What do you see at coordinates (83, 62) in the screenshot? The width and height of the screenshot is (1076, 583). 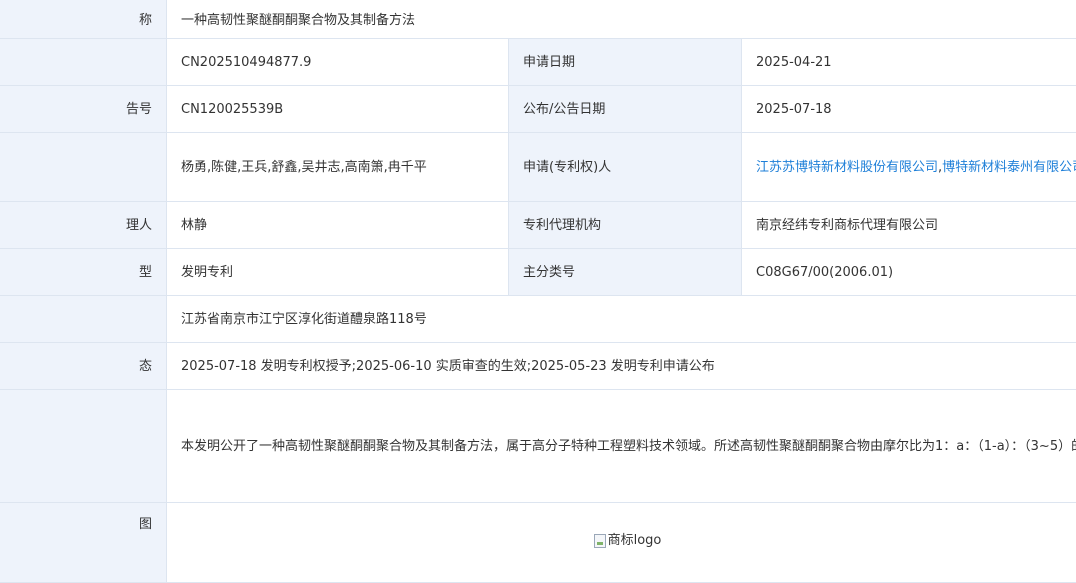 I see `label-application-number` at bounding box center [83, 62].